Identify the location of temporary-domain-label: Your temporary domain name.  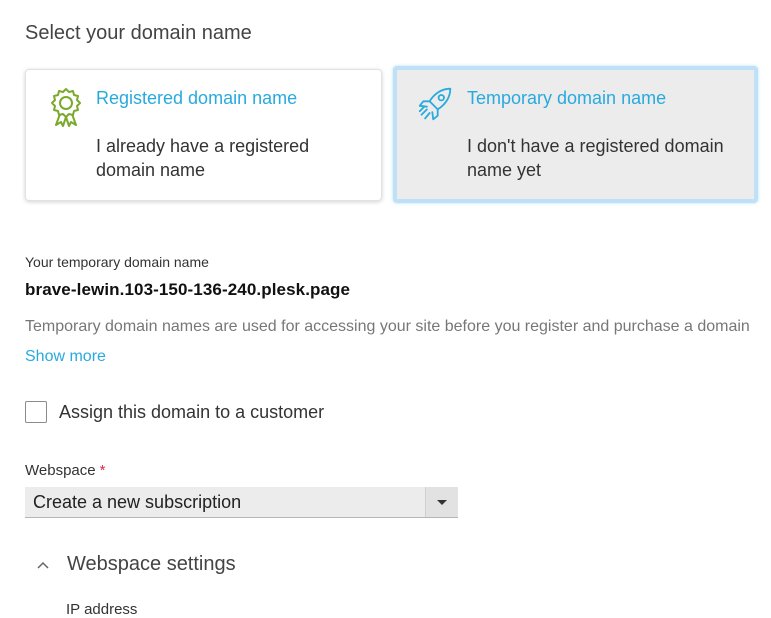
(117, 262).